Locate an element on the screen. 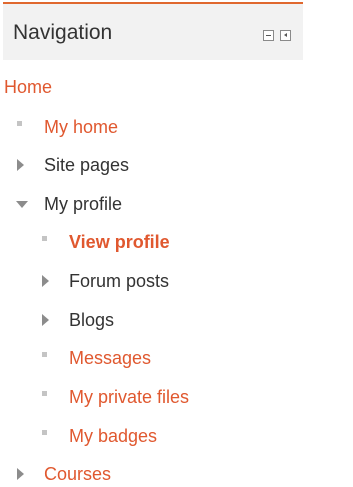 The height and width of the screenshot is (487, 353). collapse-arrow-icon is located at coordinates (22, 204).